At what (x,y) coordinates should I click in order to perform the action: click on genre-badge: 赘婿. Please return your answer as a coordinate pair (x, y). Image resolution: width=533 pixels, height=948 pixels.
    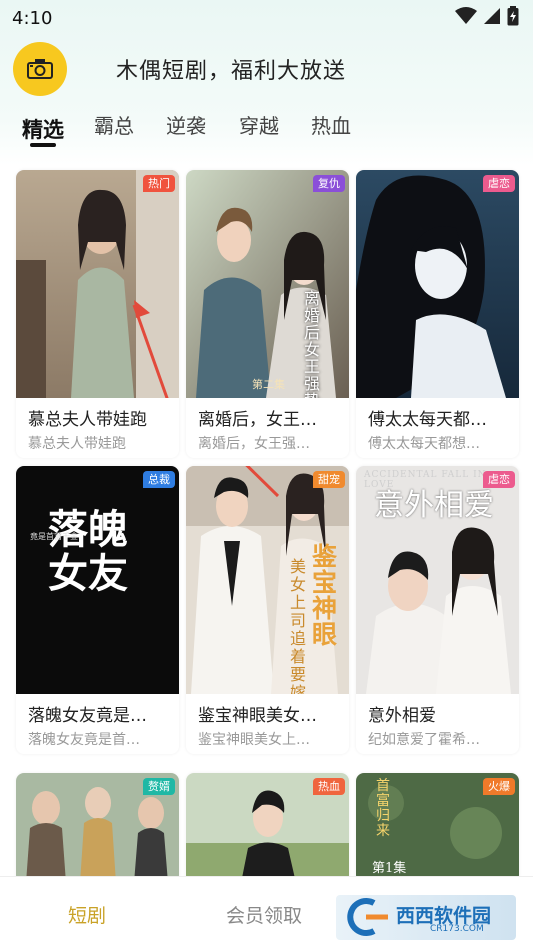
    Looking at the image, I should click on (159, 786).